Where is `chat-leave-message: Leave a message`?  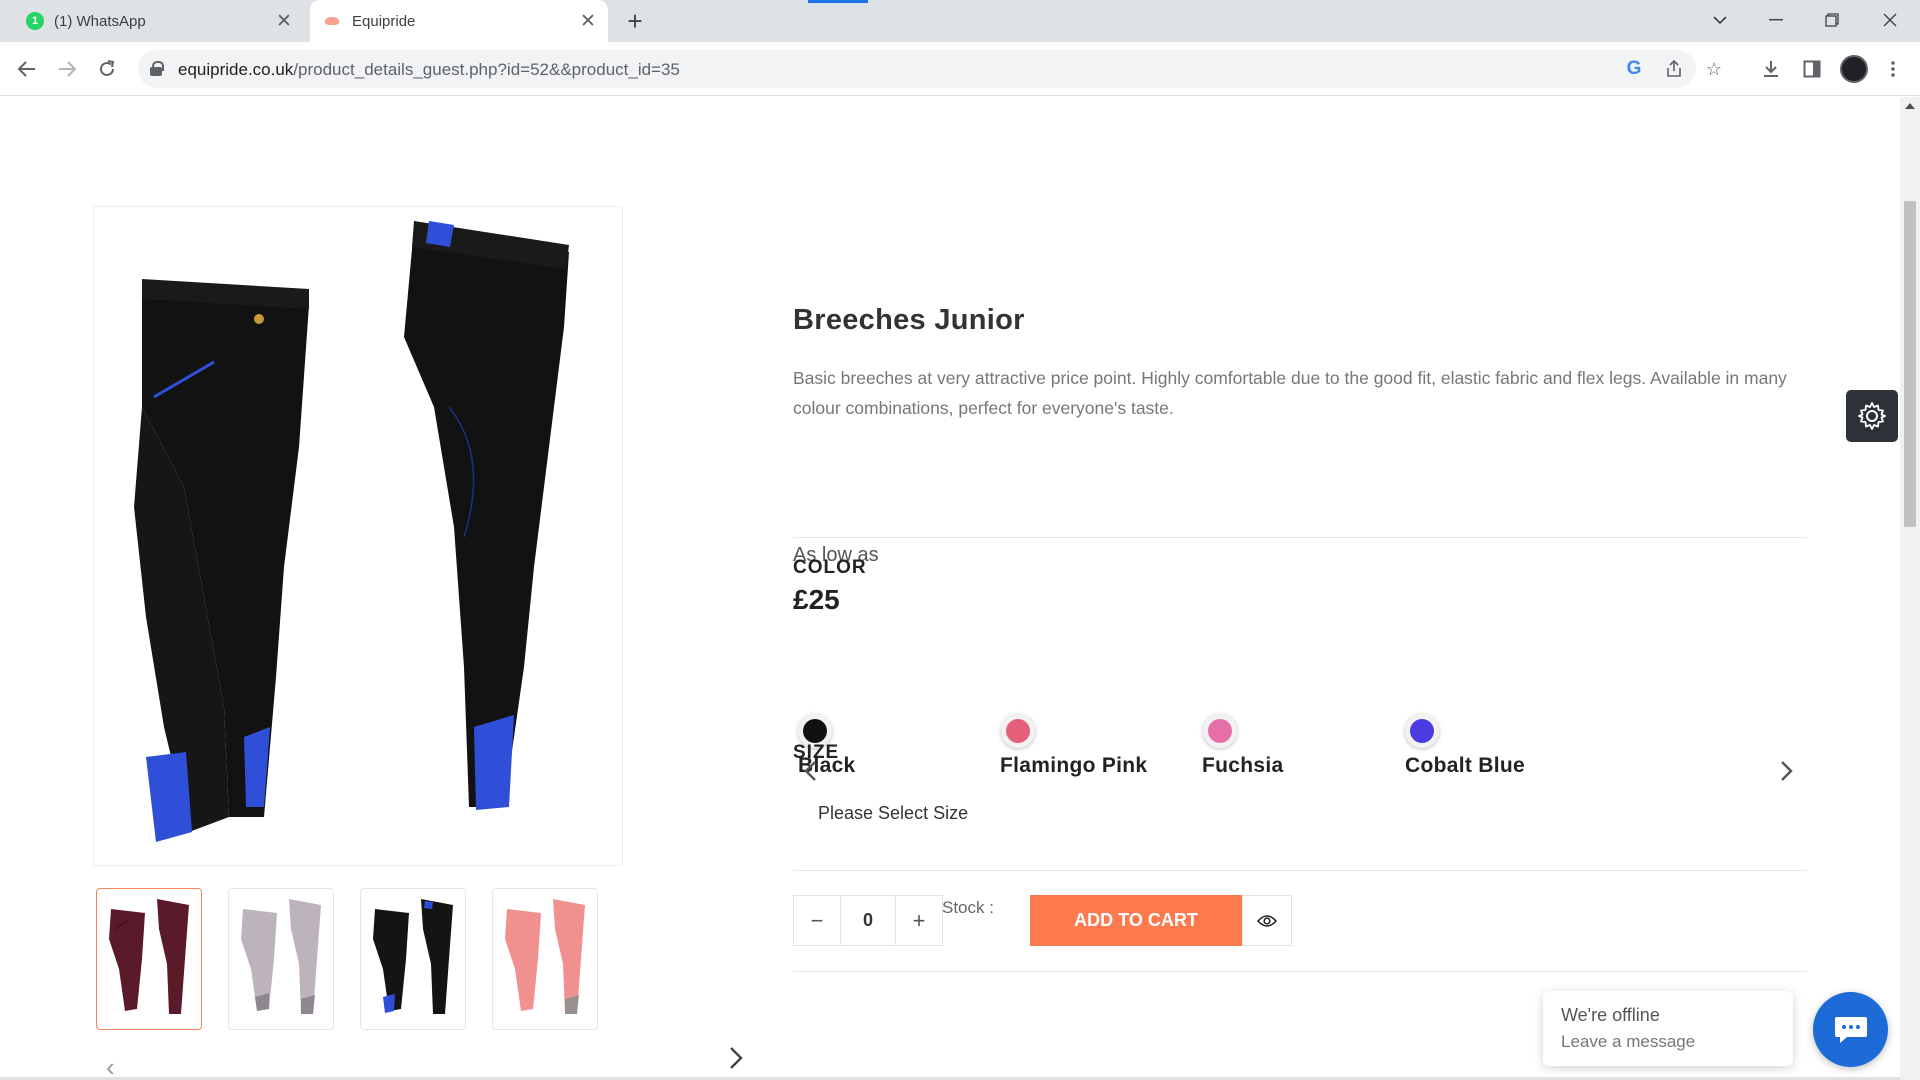
chat-leave-message: Leave a message is located at coordinates (1628, 1042).